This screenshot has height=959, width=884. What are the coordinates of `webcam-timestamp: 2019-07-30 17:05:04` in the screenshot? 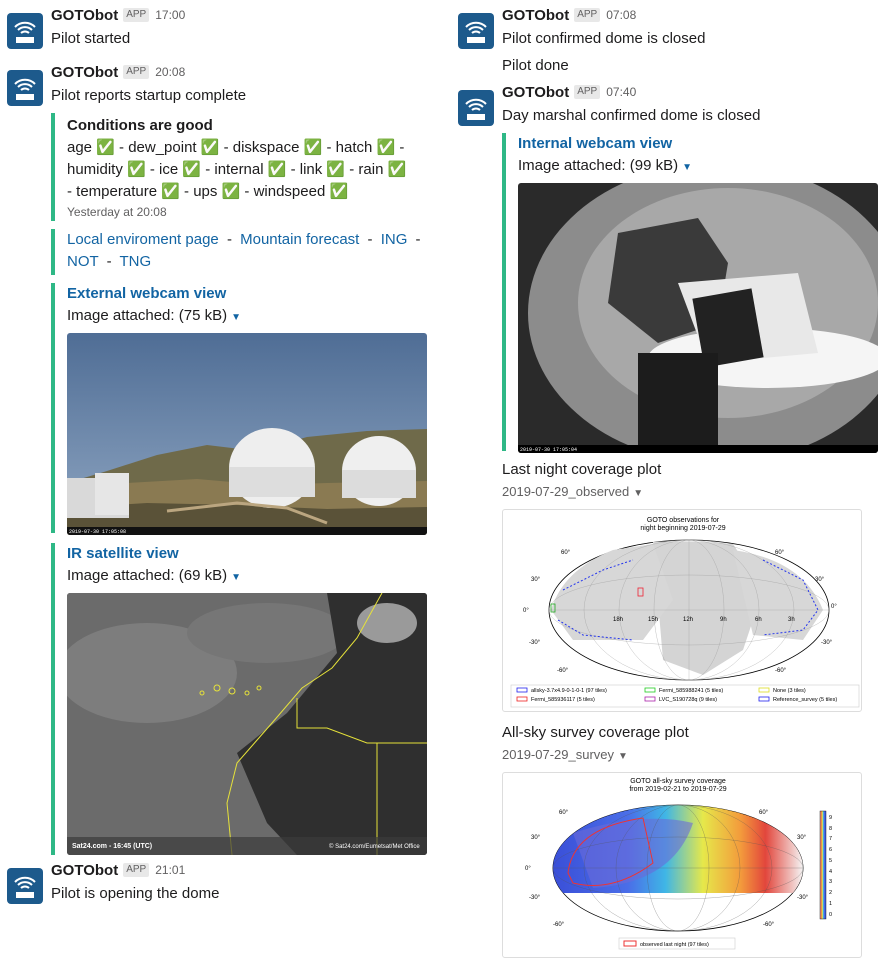 It's located at (548, 450).